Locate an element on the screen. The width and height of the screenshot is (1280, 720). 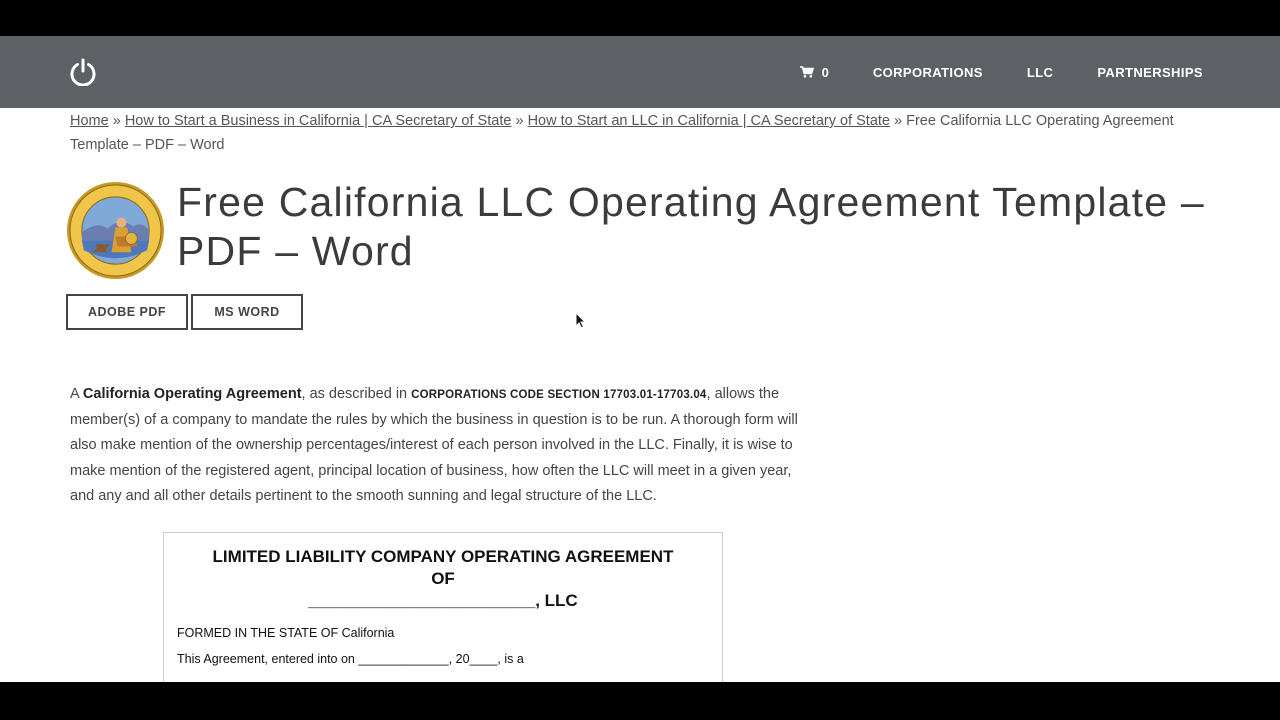
preview-llc-name-line: ________________________, LLC is located at coordinates (443, 600).